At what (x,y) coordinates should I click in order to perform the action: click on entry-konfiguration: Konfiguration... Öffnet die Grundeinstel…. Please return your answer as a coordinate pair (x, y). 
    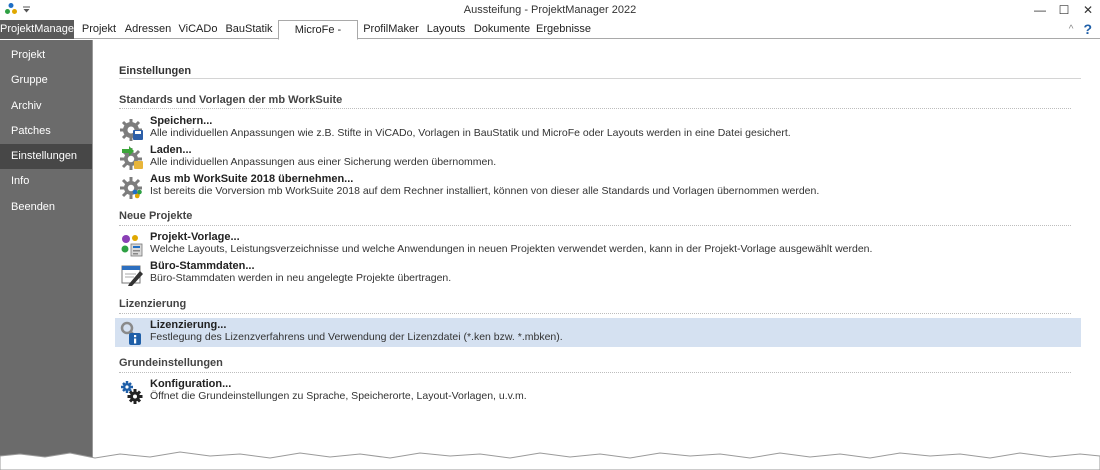
    Looking at the image, I should click on (598, 391).